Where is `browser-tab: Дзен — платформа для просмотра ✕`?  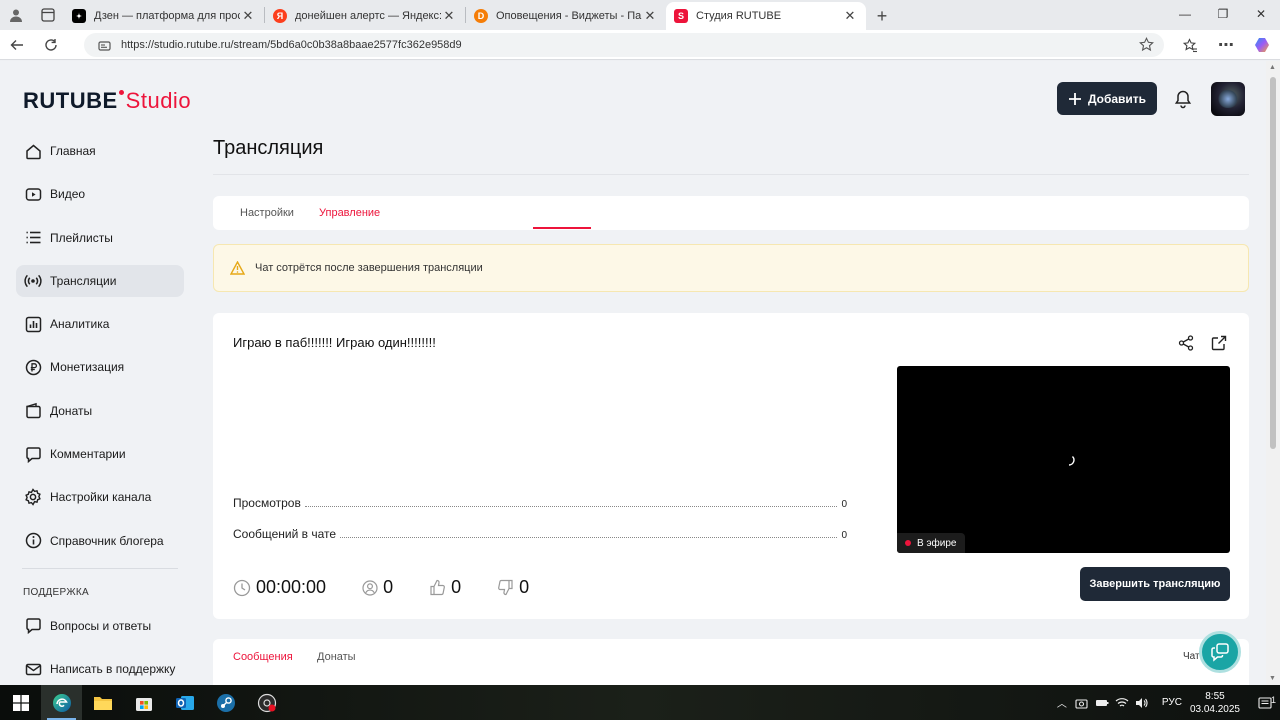
browser-tab: Дзен — платформа для просмотра ✕ is located at coordinates (164, 16).